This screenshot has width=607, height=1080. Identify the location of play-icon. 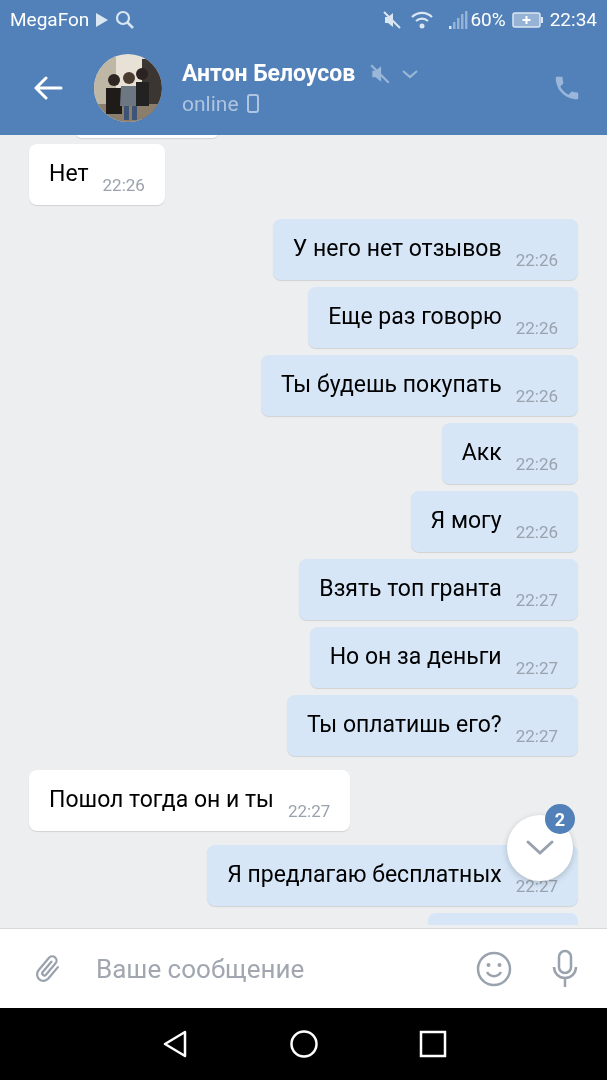
(102, 20).